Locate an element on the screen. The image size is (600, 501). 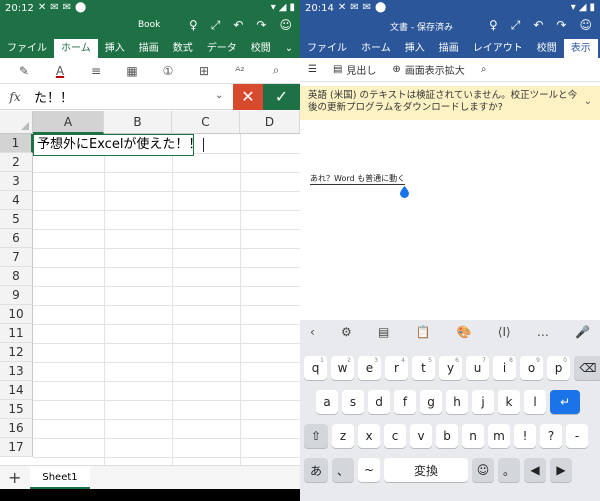
column-header: A is located at coordinates (68, 122).